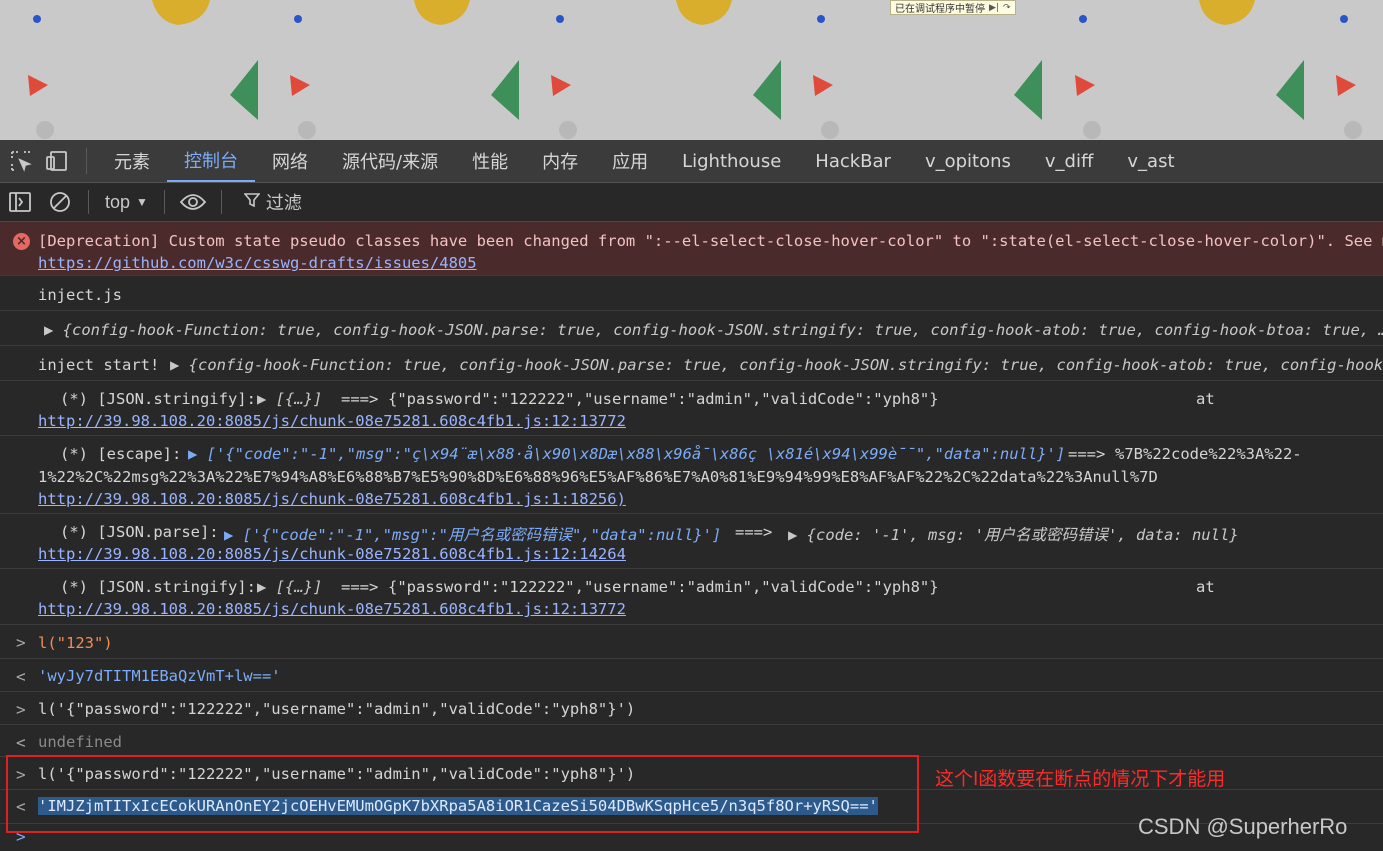  Describe the element at coordinates (691, 676) in the screenshot. I see `console-output-row: < 'wyJy7dTITM1EBaQzVmT+lw=='` at that location.